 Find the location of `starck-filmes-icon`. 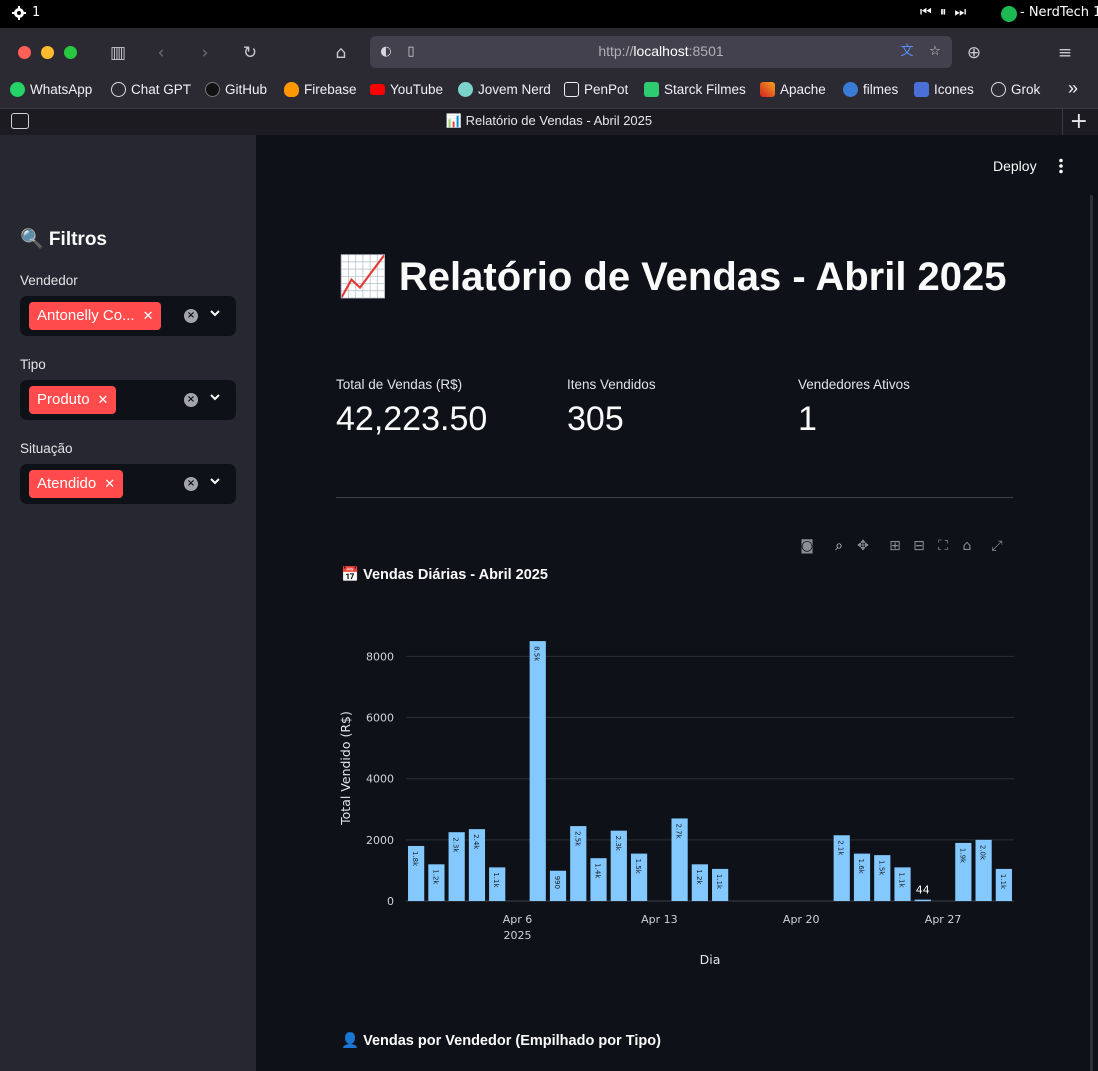

starck-filmes-icon is located at coordinates (651, 89).